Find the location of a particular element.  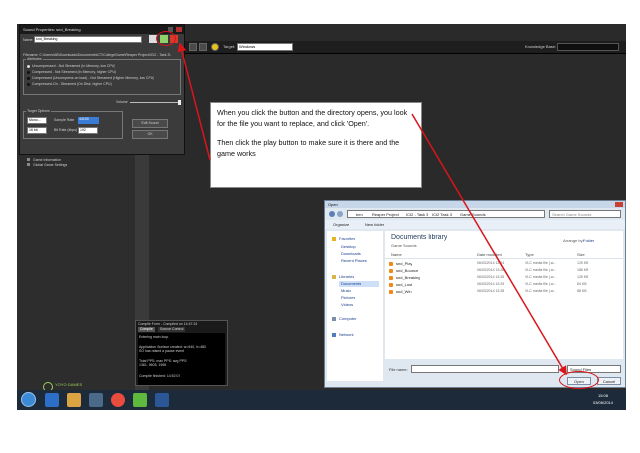

arrow-to-load-button is located at coordinates (194, 101).